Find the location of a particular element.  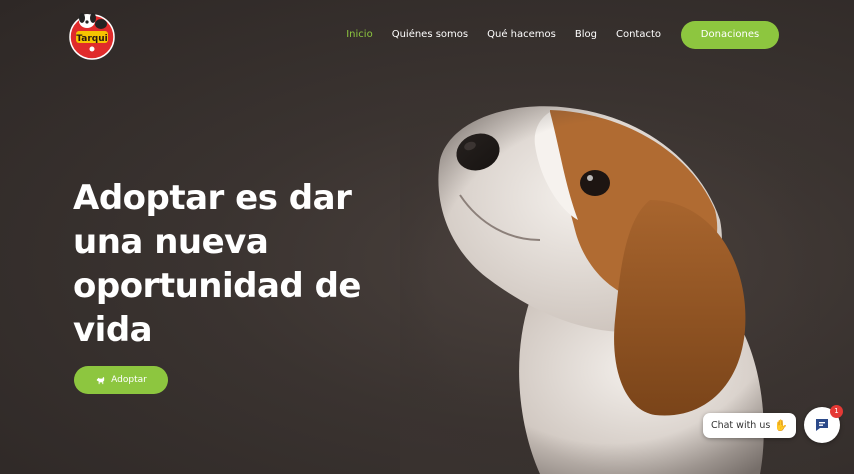

nav-item-blog: Blog is located at coordinates (586, 35).